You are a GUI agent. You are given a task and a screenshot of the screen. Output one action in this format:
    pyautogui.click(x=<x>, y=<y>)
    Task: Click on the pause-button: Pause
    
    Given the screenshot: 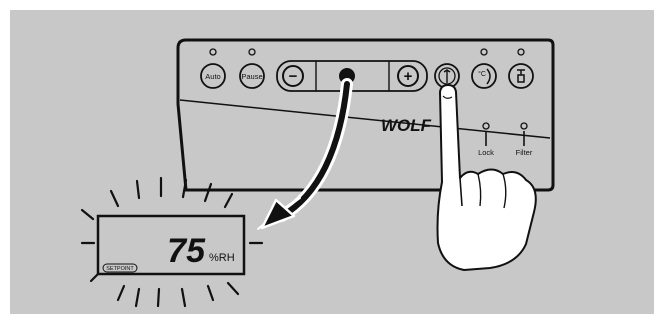 What is the action you would take?
    pyautogui.click(x=252, y=76)
    